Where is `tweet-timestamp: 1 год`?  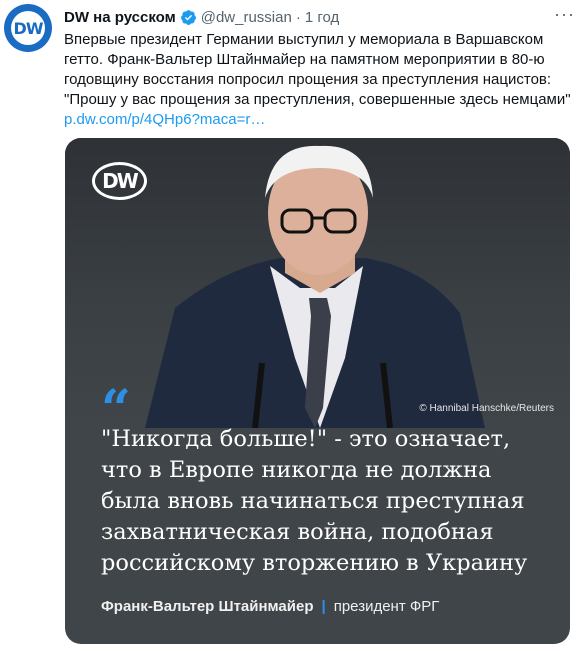
tweet-timestamp: 1 год is located at coordinates (322, 17).